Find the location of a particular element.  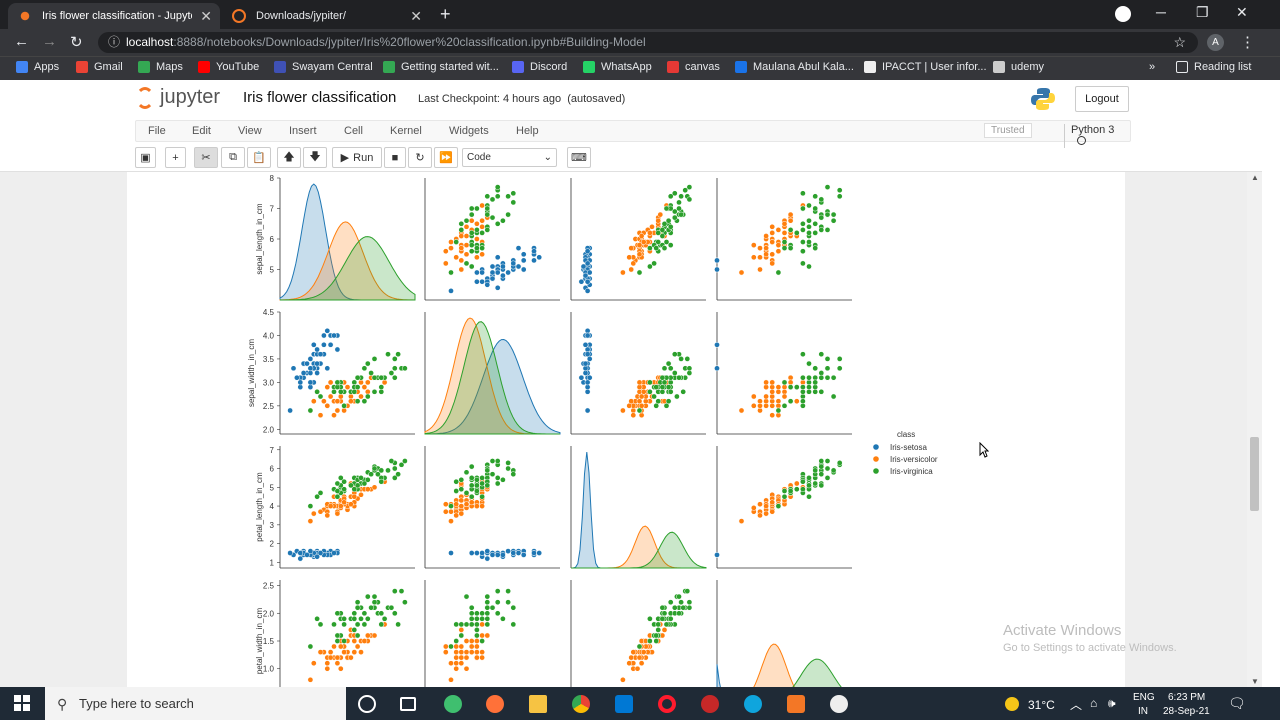

bookmark-maps: Maps is located at coordinates (160, 67).